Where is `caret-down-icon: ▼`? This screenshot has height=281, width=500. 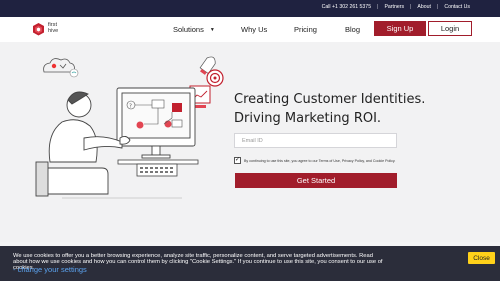
caret-down-icon: ▼ is located at coordinates (212, 29).